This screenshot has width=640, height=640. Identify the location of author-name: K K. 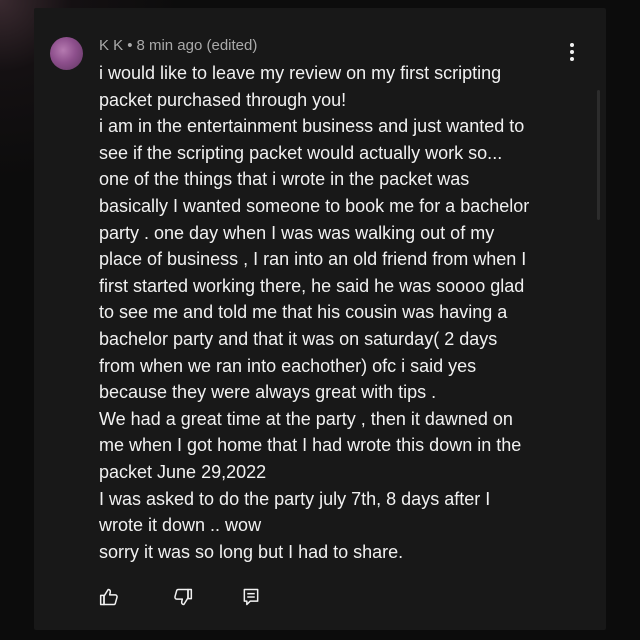
(111, 45).